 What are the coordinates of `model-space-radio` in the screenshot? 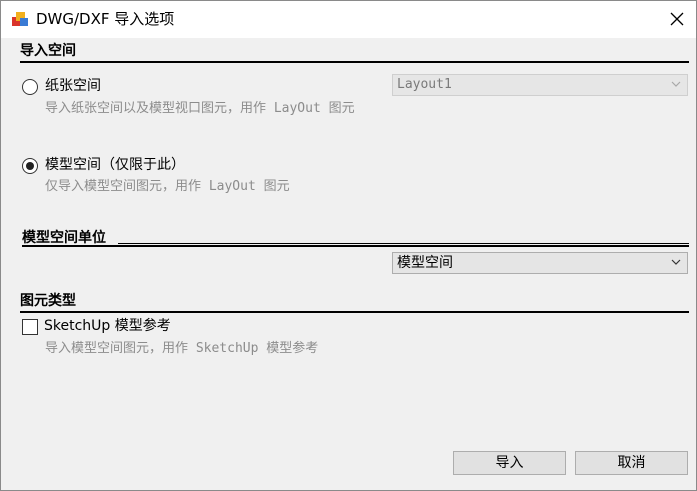 It's located at (30, 166).